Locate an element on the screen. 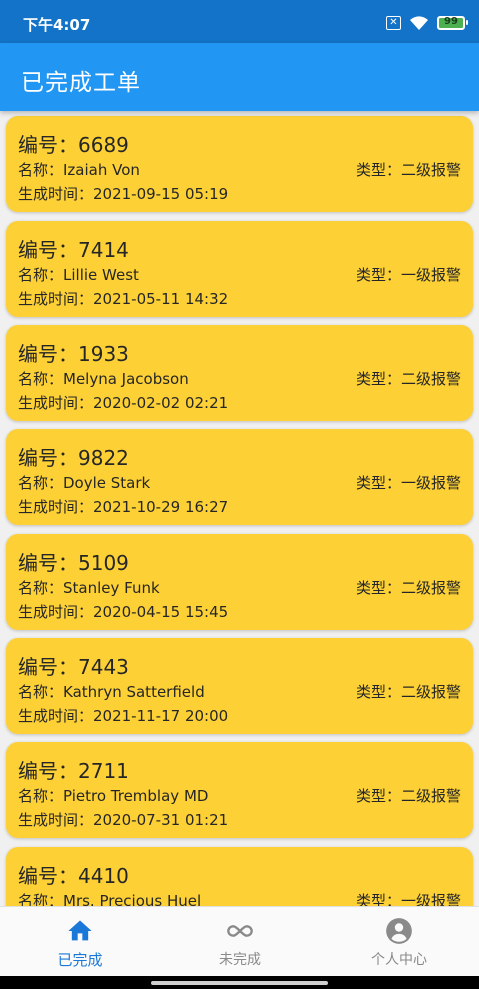 This screenshot has width=479, height=989. nav-label-uncompleted: 未完成 is located at coordinates (240, 960).